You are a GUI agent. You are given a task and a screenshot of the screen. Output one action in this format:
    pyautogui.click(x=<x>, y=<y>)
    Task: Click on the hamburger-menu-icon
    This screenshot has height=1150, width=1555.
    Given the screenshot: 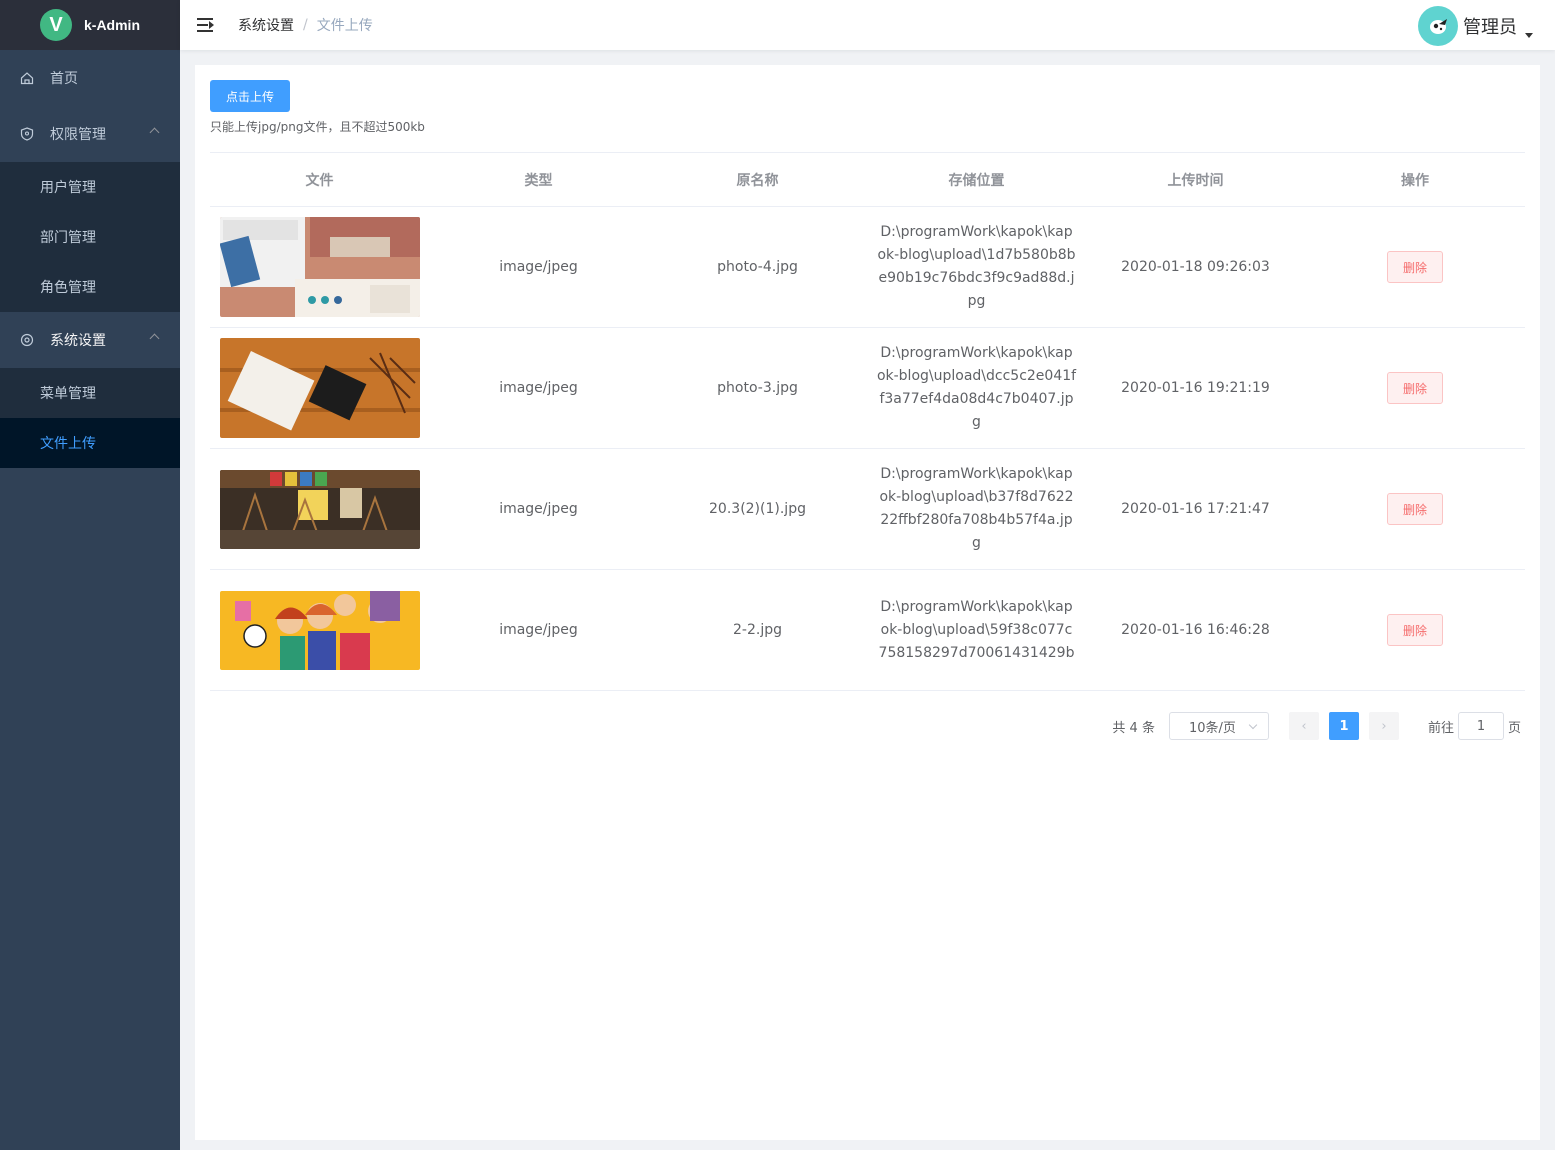 What is the action you would take?
    pyautogui.click(x=206, y=25)
    